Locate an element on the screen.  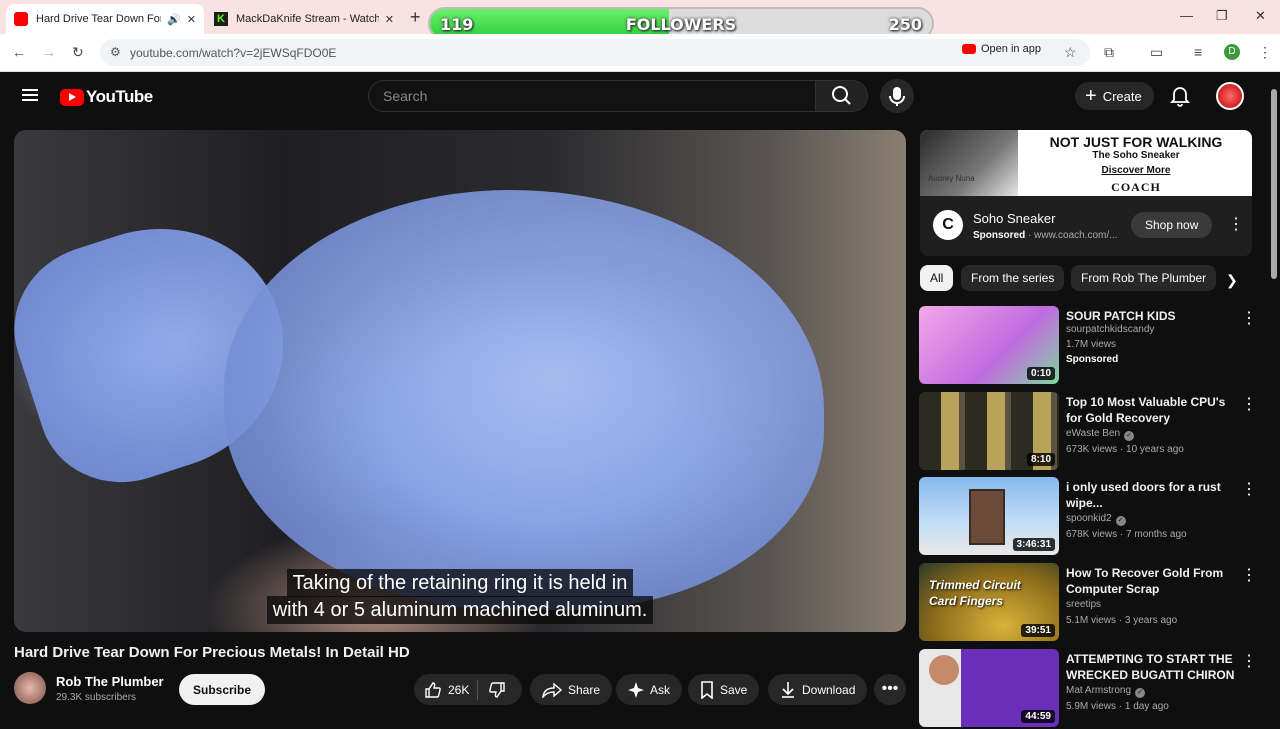
account-avatar is located at coordinates (1230, 96).